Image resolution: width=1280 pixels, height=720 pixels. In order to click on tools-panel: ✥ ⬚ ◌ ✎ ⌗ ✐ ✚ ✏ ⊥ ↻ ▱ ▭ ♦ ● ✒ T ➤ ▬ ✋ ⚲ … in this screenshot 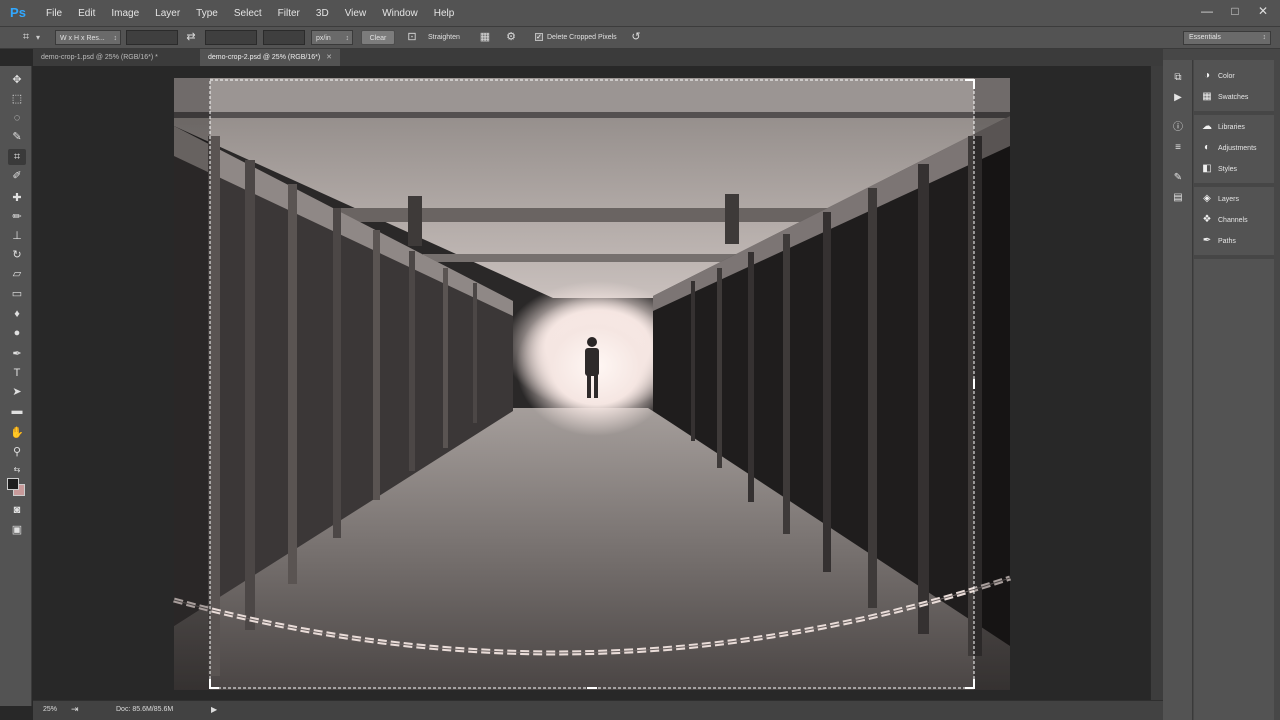, I will do `click(16, 386)`.